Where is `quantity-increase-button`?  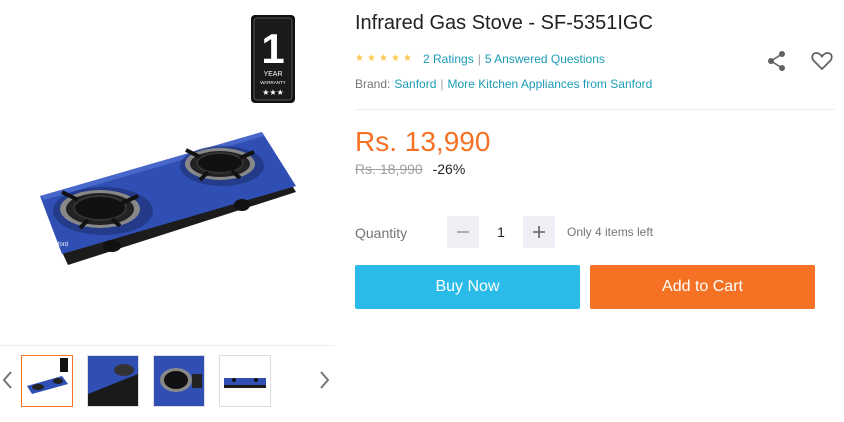
quantity-increase-button is located at coordinates (539, 232).